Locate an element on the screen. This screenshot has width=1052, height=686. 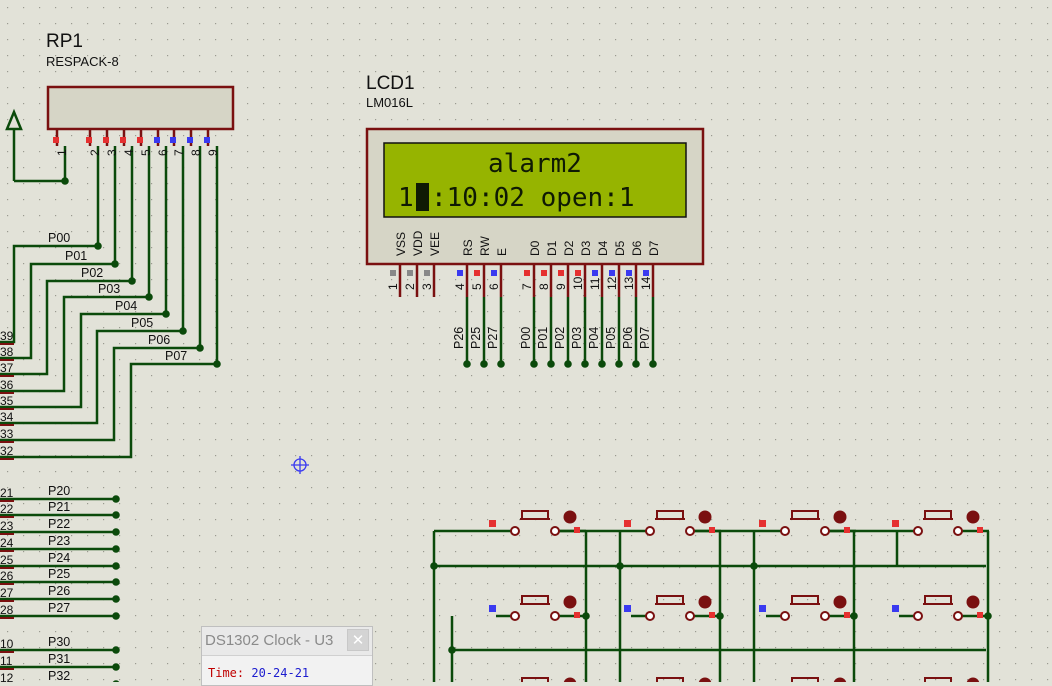
mcu-pin-23: 23 is located at coordinates (7, 526).